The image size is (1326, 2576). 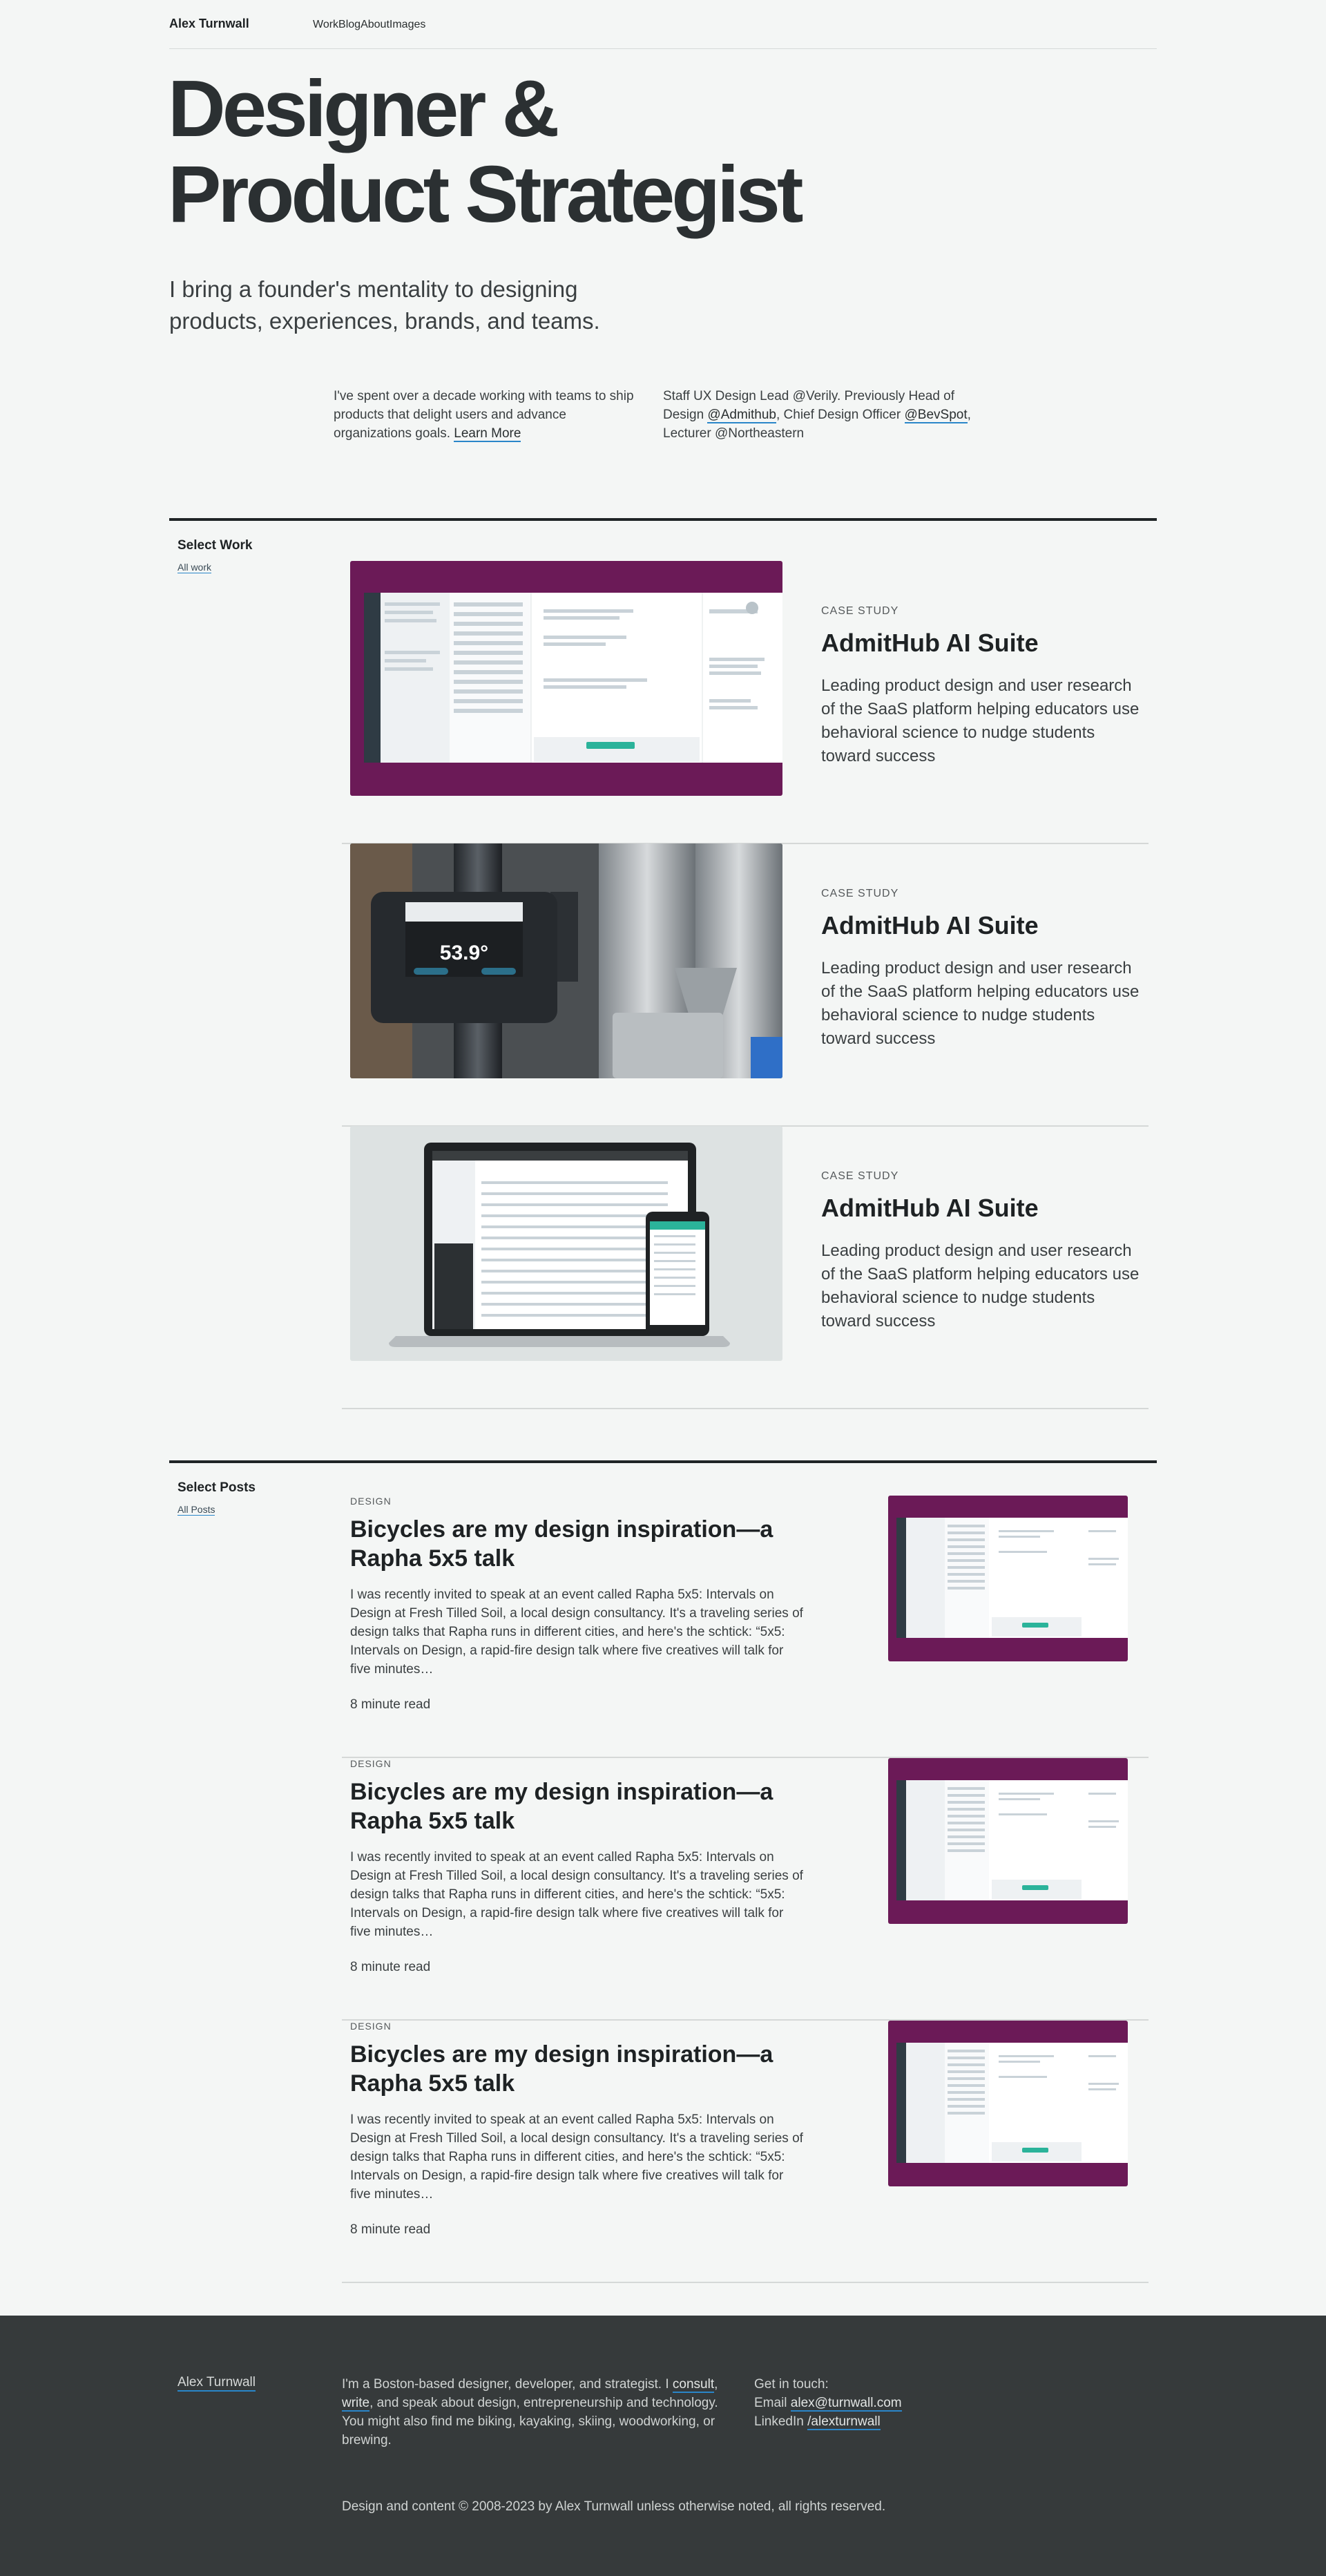 I want to click on email-row: Email alex@turnwall.com, so click(x=828, y=2403).